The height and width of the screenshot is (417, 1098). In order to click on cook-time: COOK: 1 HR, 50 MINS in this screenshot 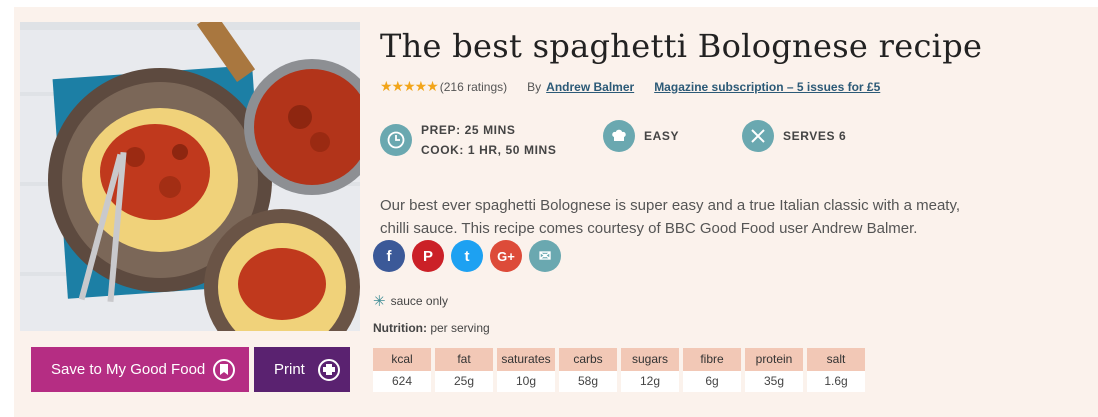, I will do `click(489, 150)`.